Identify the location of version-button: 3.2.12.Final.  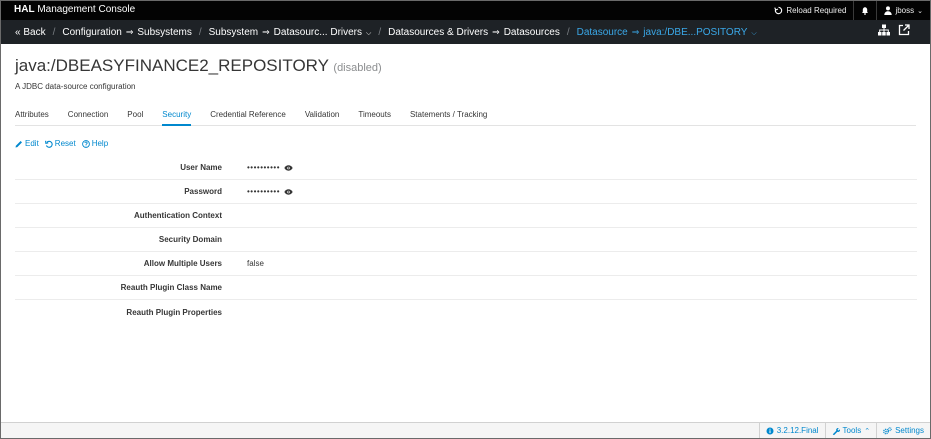
(791, 430).